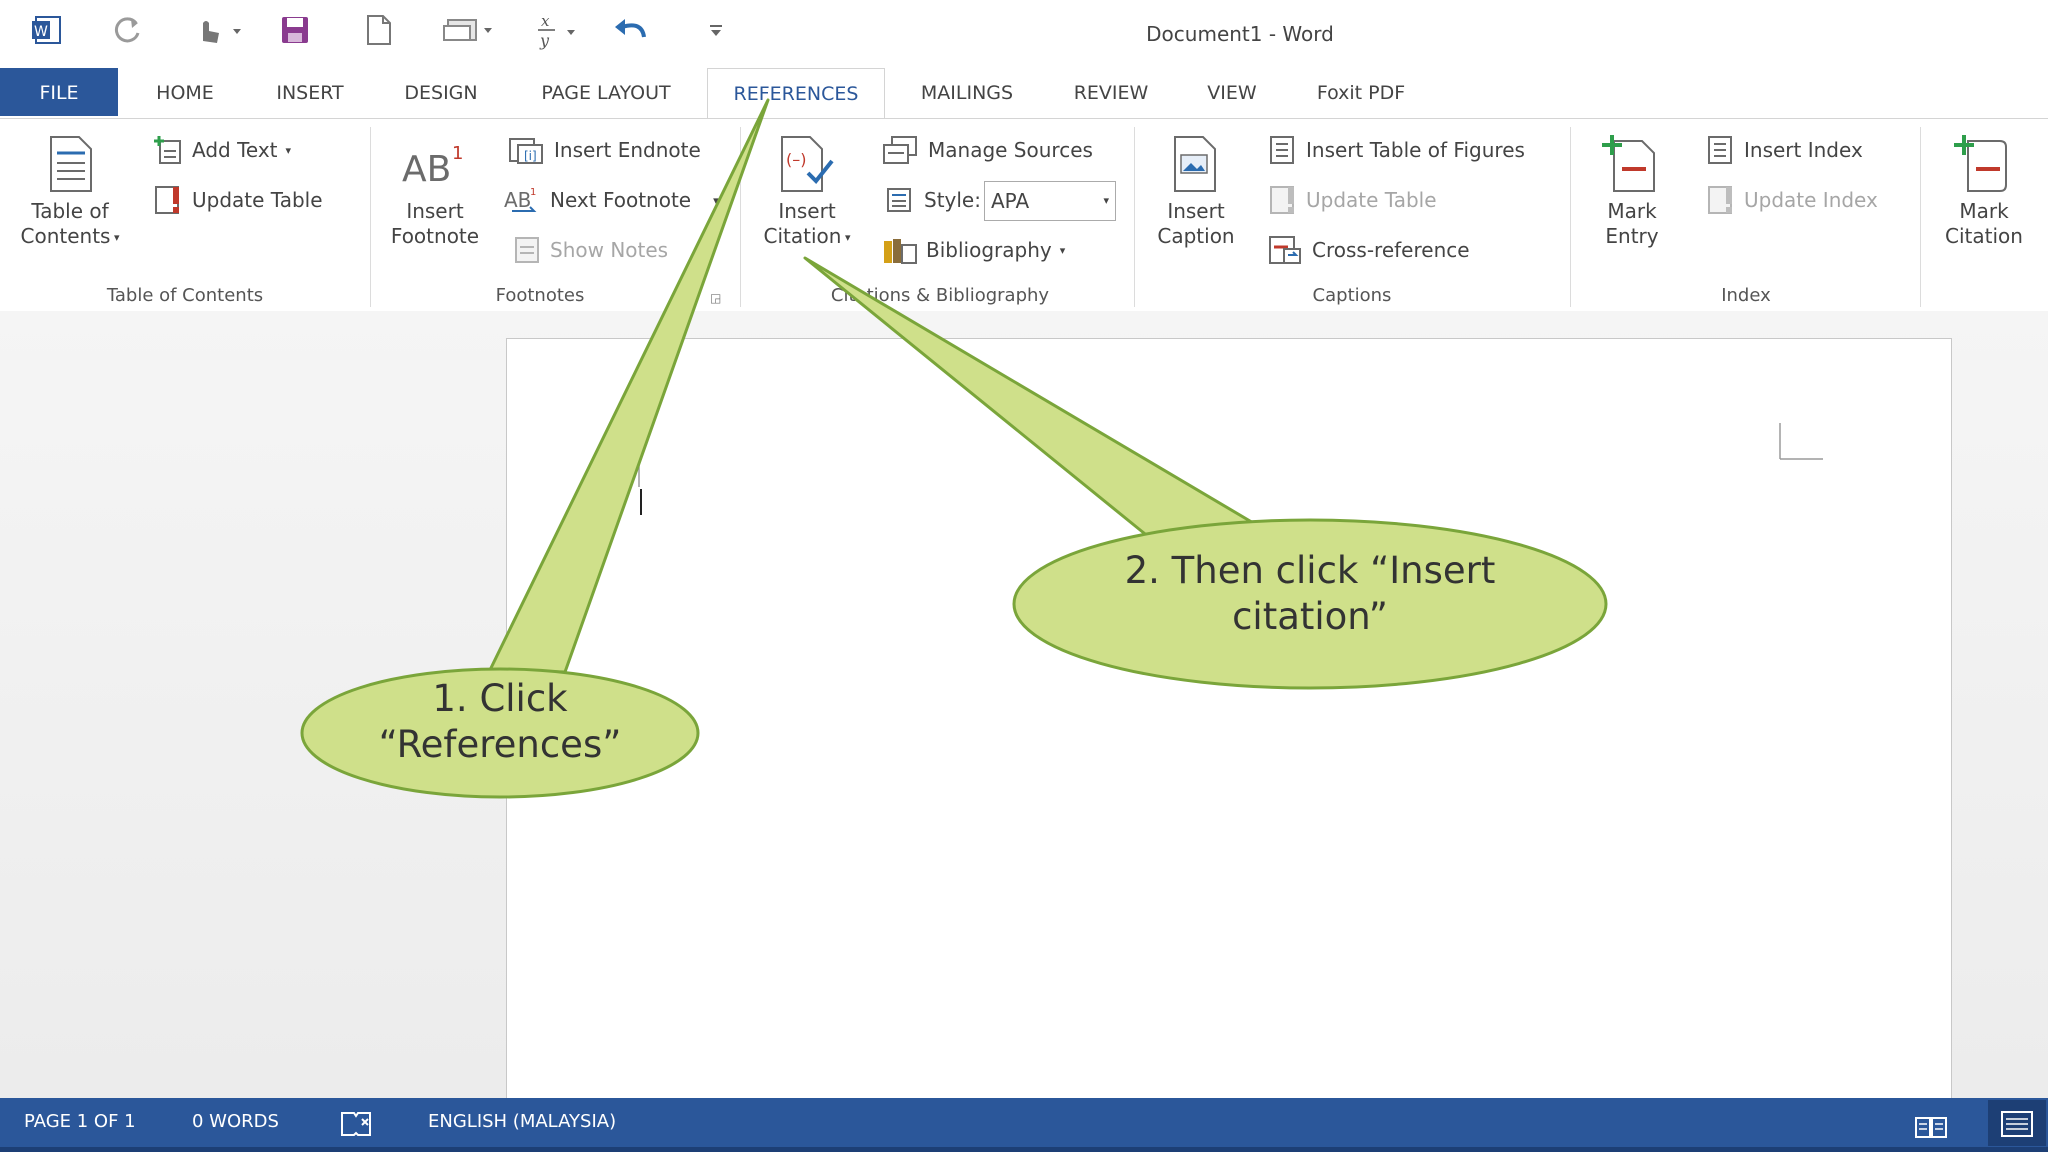  Describe the element at coordinates (435, 195) in the screenshot. I see `insert-footnote-button: AB 1 Insert Footnote` at that location.